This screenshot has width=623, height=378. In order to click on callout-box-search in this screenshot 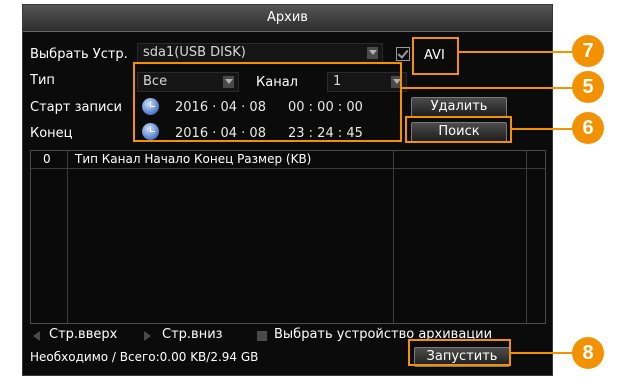, I will do `click(458, 129)`.